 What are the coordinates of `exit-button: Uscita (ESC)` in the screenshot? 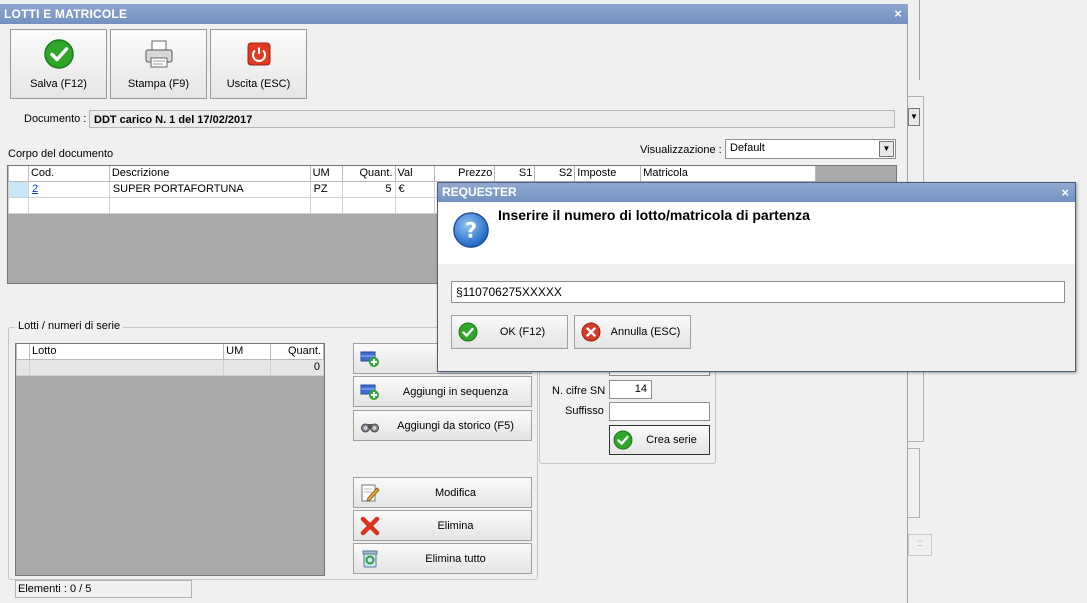 It's located at (258, 64).